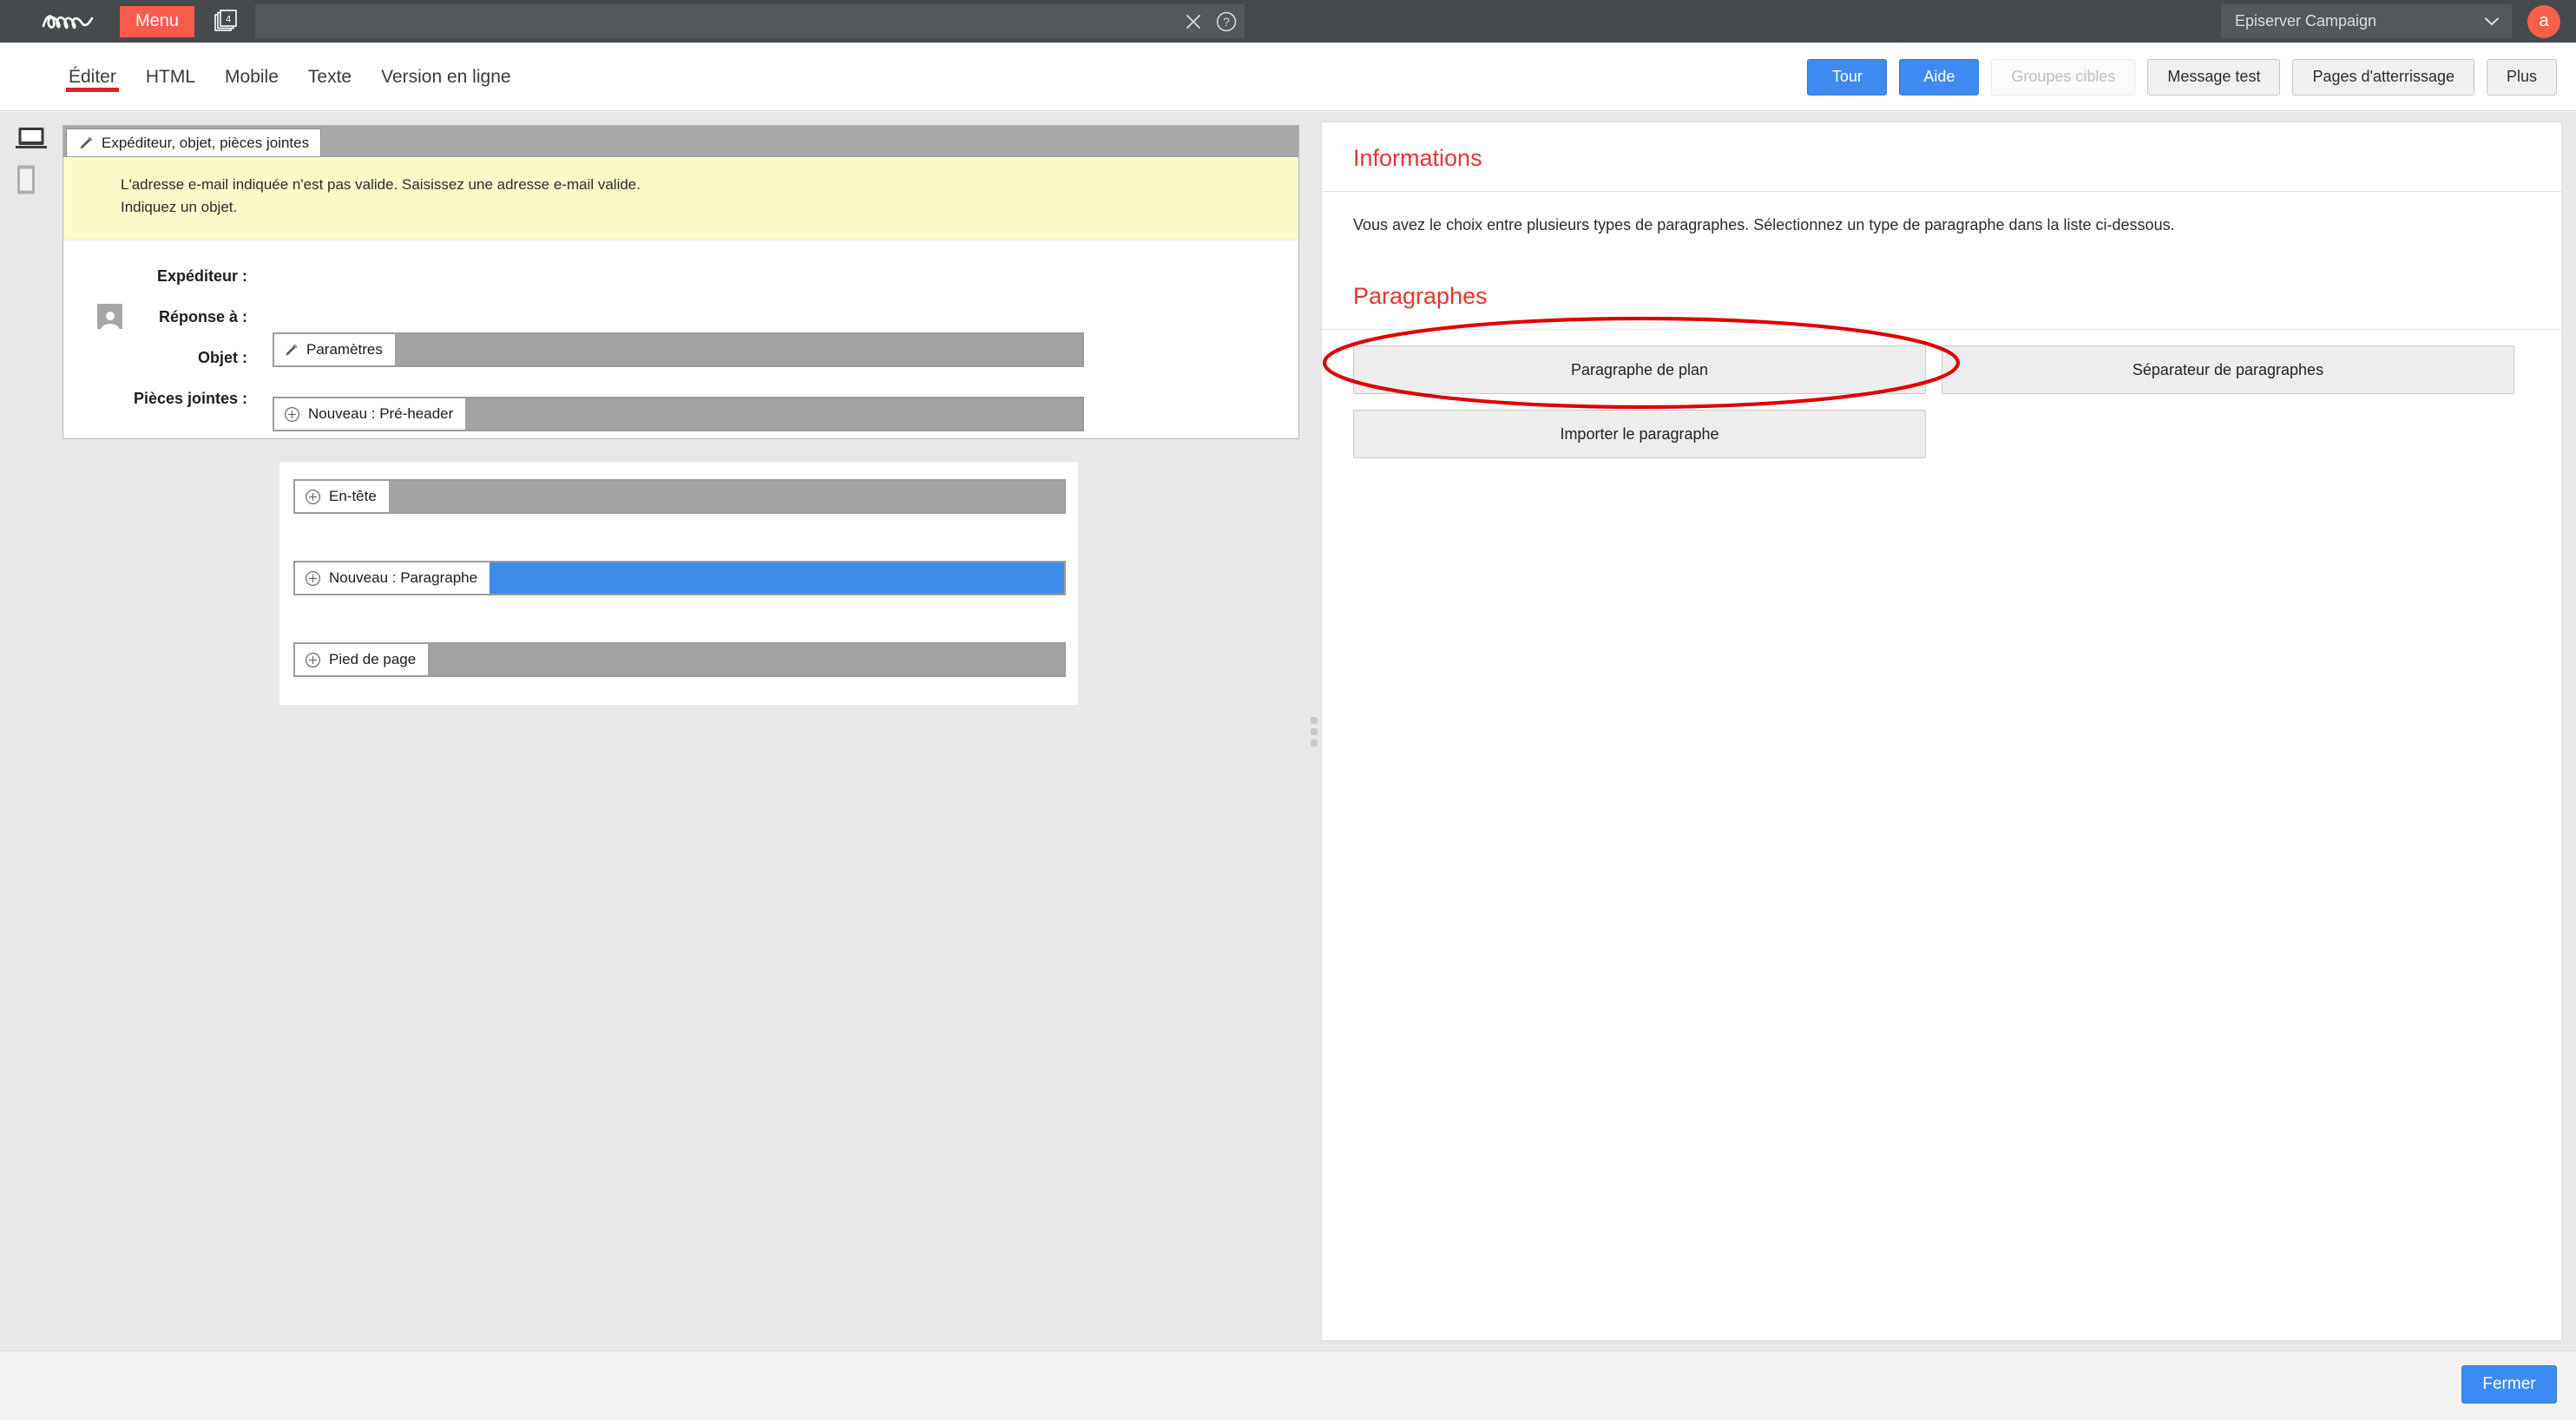  I want to click on close-icon, so click(1193, 21).